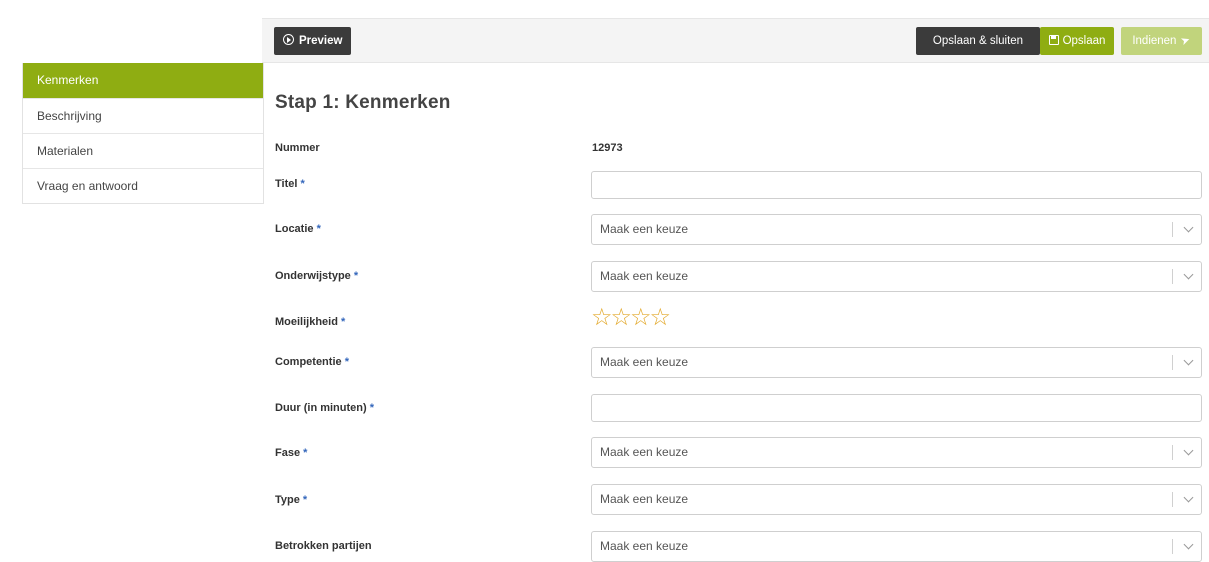 The height and width of the screenshot is (562, 1209). Describe the element at coordinates (896, 452) in the screenshot. I see `fase-select: Maak een keuze` at that location.